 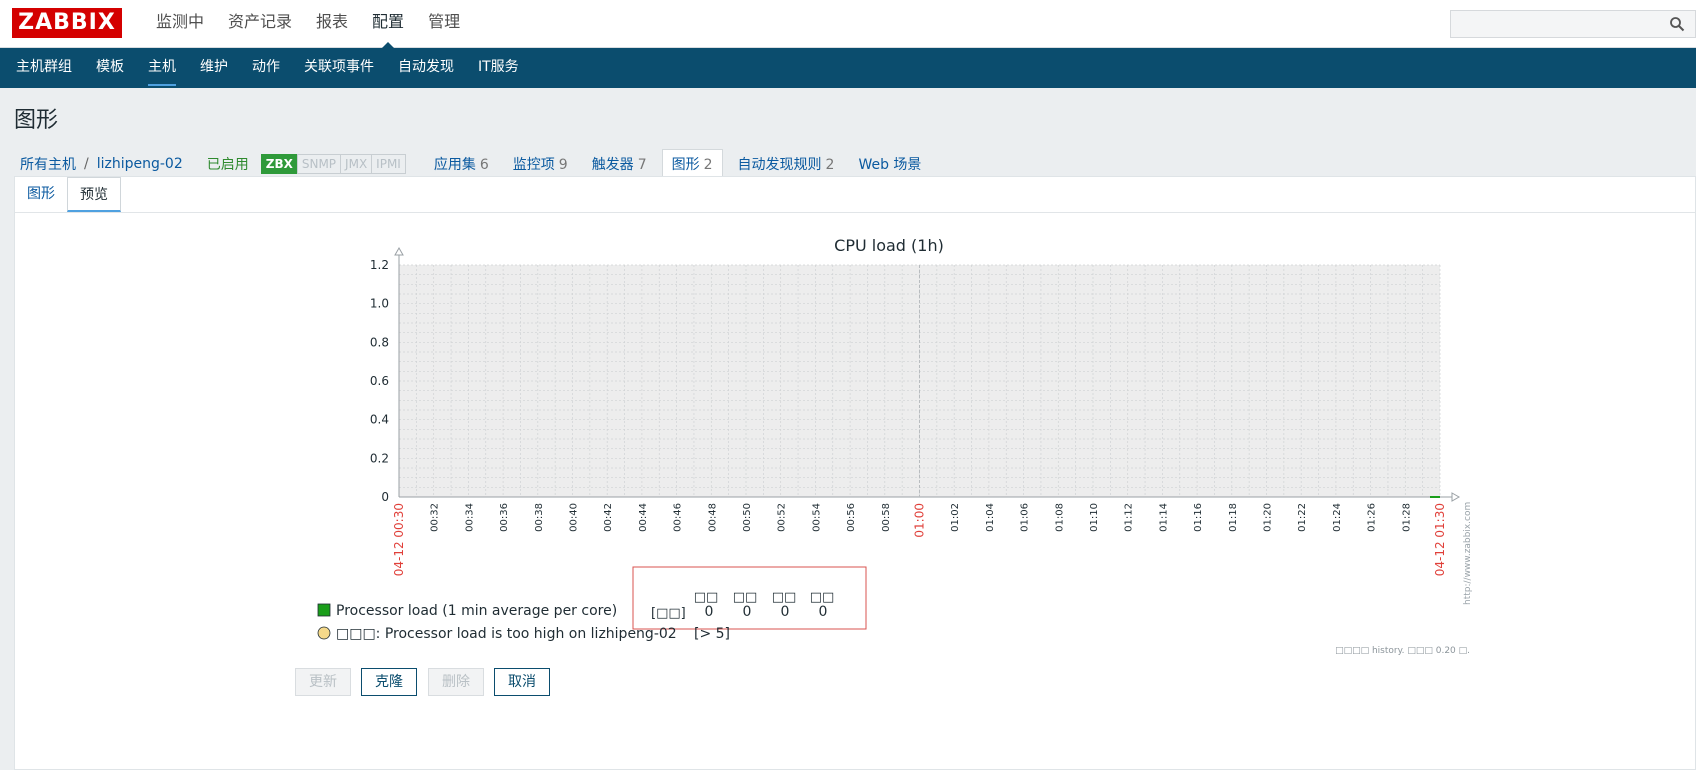 What do you see at coordinates (389, 682) in the screenshot?
I see `clone-button: 克隆` at bounding box center [389, 682].